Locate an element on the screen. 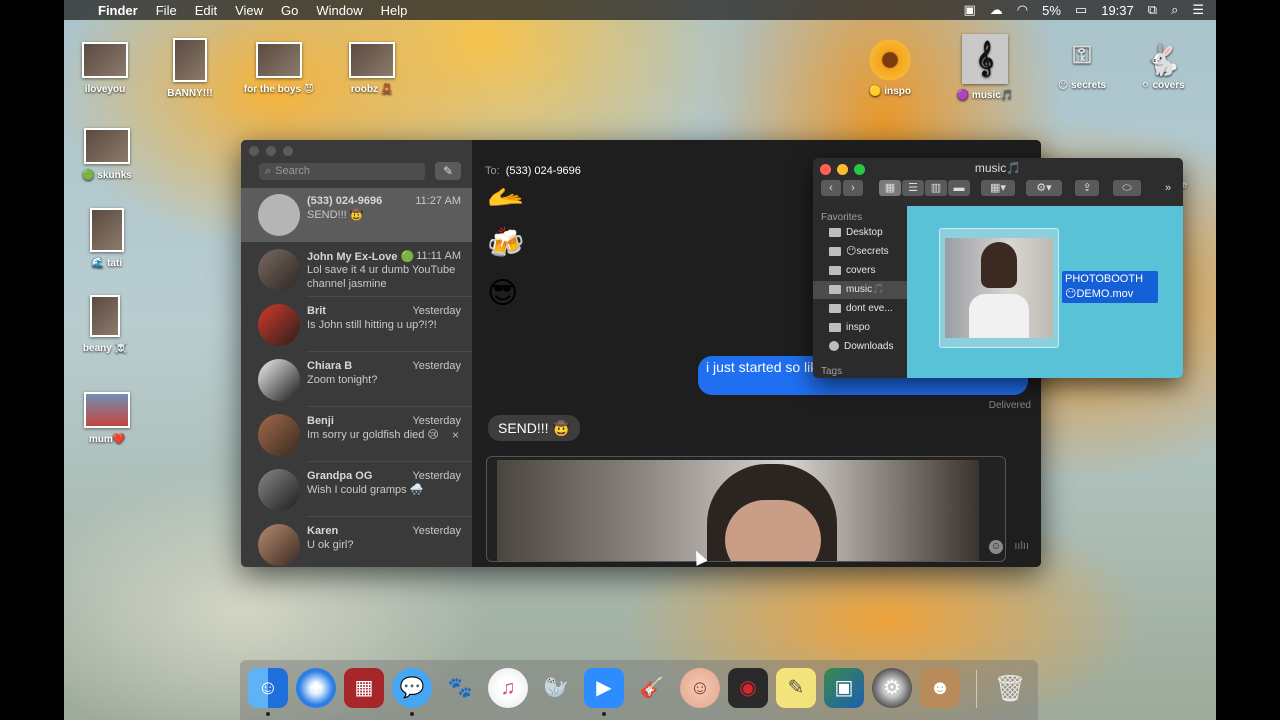 Image resolution: width=1280 pixels, height=720 pixels. conversation-name: John My Ex-Love 🟢 is located at coordinates (361, 257).